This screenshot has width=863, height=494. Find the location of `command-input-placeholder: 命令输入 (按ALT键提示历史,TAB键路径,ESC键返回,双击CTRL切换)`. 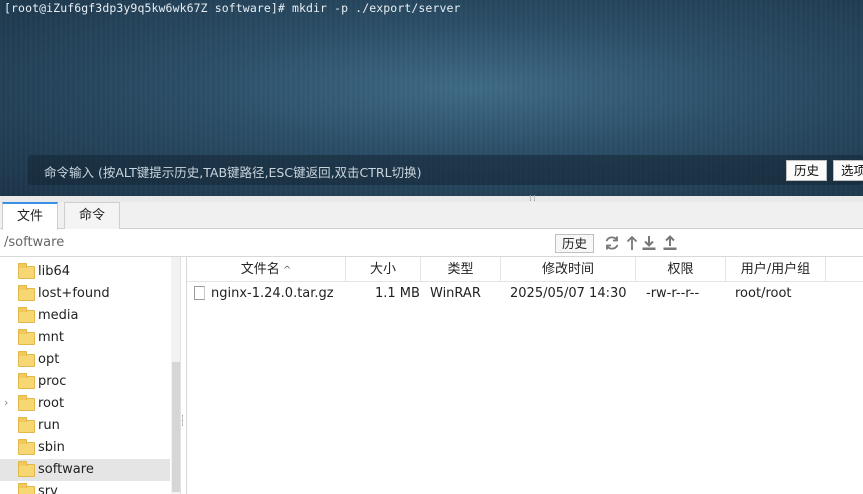

command-input-placeholder: 命令输入 (按ALT键提示历史,TAB键路径,ESC键返回,双击CTRL切换) is located at coordinates (232, 171).